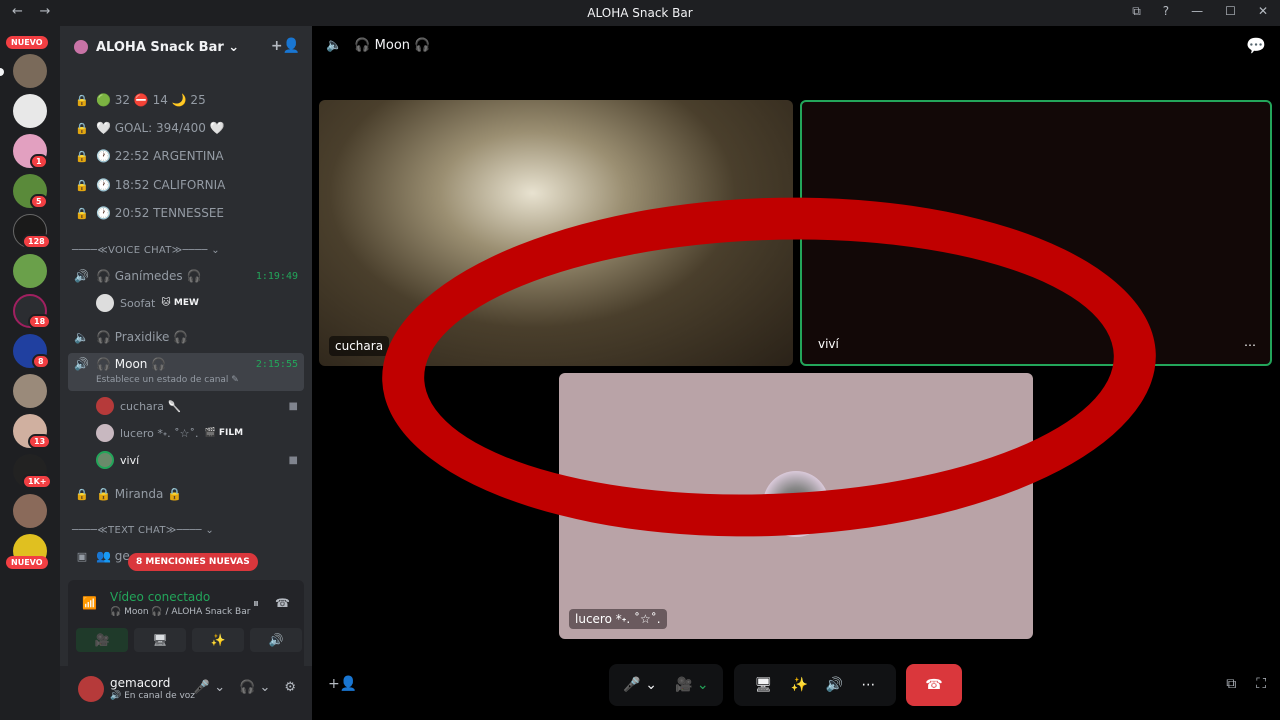 The height and width of the screenshot is (720, 1280). I want to click on camera-button: 🎥, so click(102, 640).